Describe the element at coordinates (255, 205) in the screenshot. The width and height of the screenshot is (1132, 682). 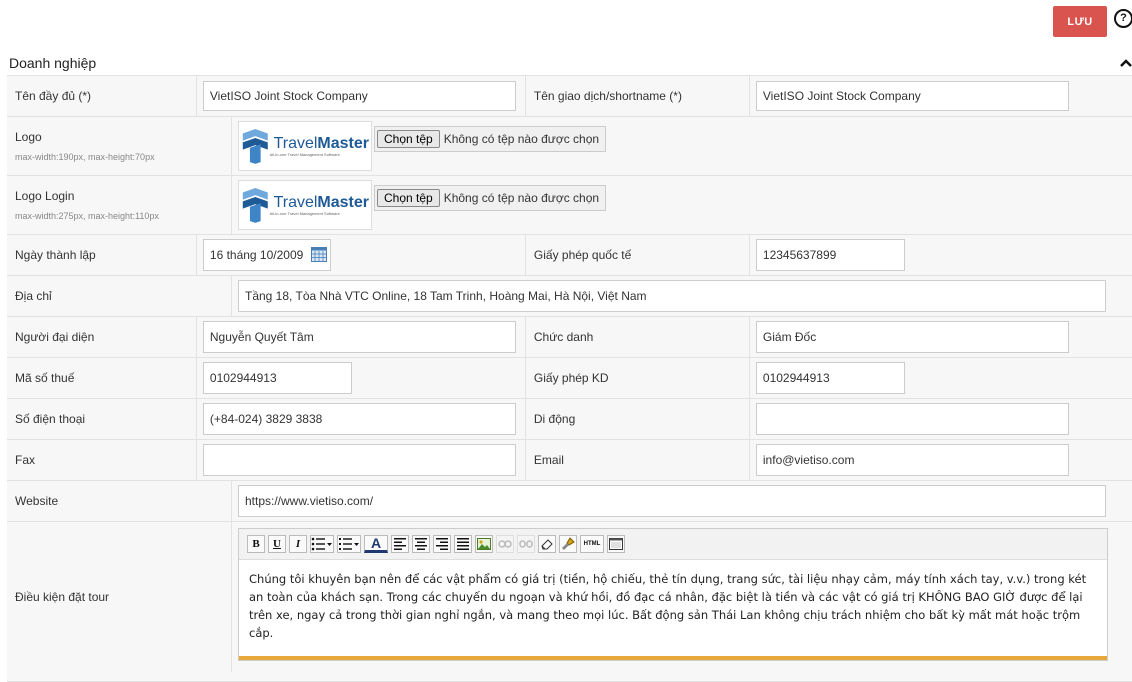
I see `logo-login-mark-icon` at that location.